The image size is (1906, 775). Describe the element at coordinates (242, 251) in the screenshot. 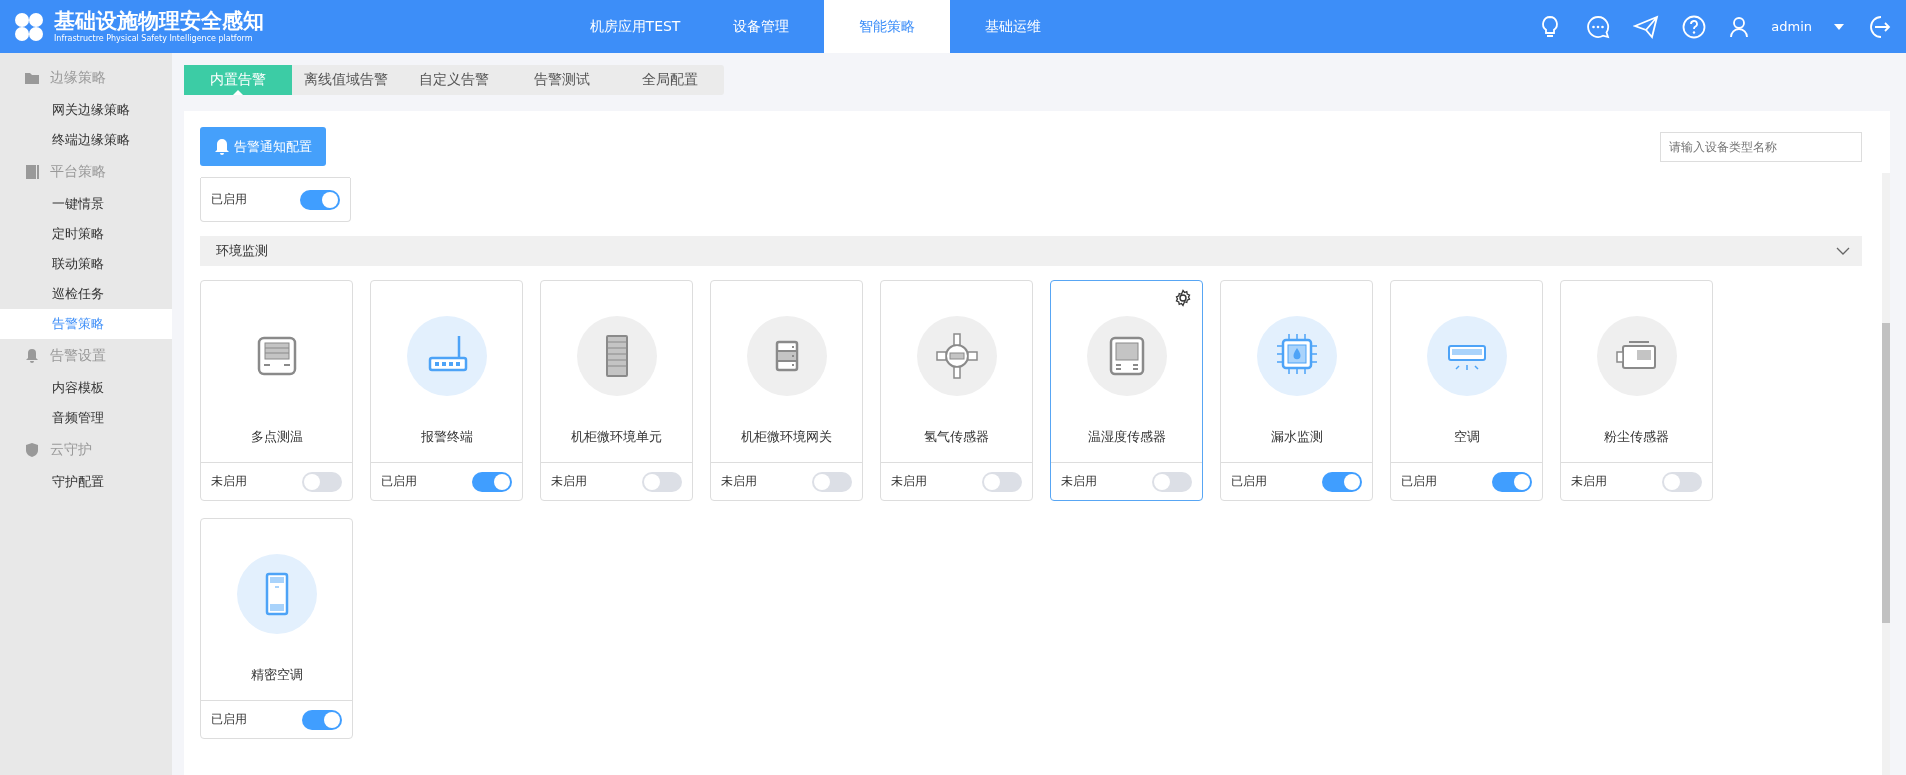

I see `group-title: 环境监测` at that location.